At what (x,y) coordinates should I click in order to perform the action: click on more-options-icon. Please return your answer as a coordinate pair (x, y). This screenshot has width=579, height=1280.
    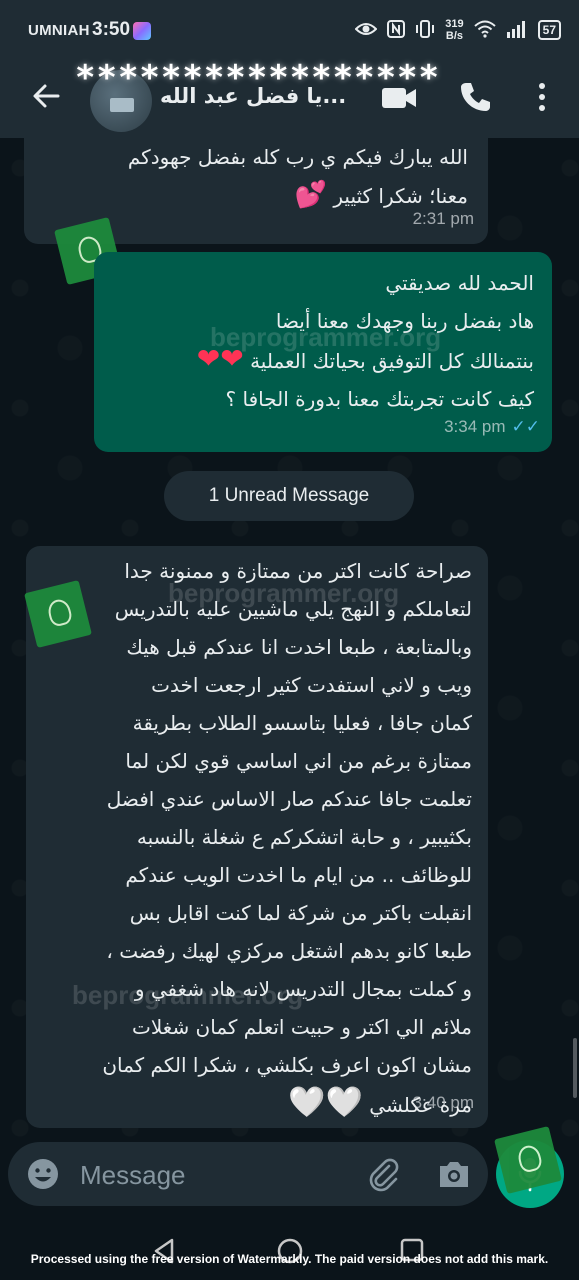
    Looking at the image, I should click on (542, 97).